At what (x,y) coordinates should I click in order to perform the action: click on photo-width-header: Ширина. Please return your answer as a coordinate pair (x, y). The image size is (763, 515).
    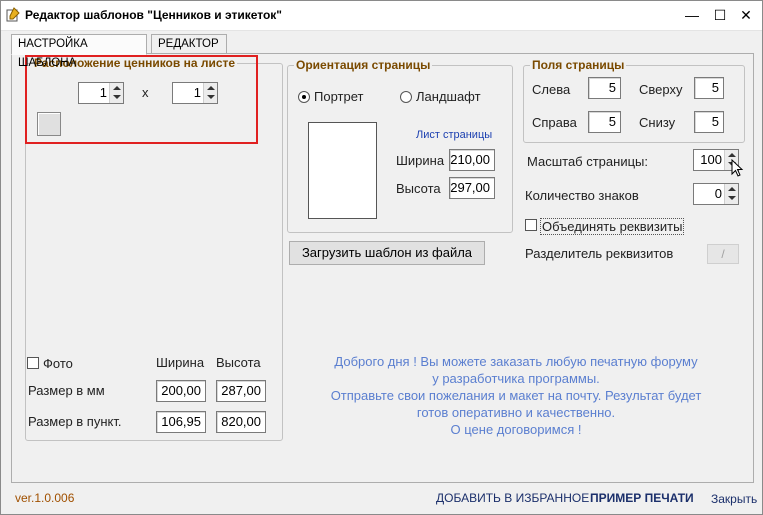
    Looking at the image, I should click on (180, 362).